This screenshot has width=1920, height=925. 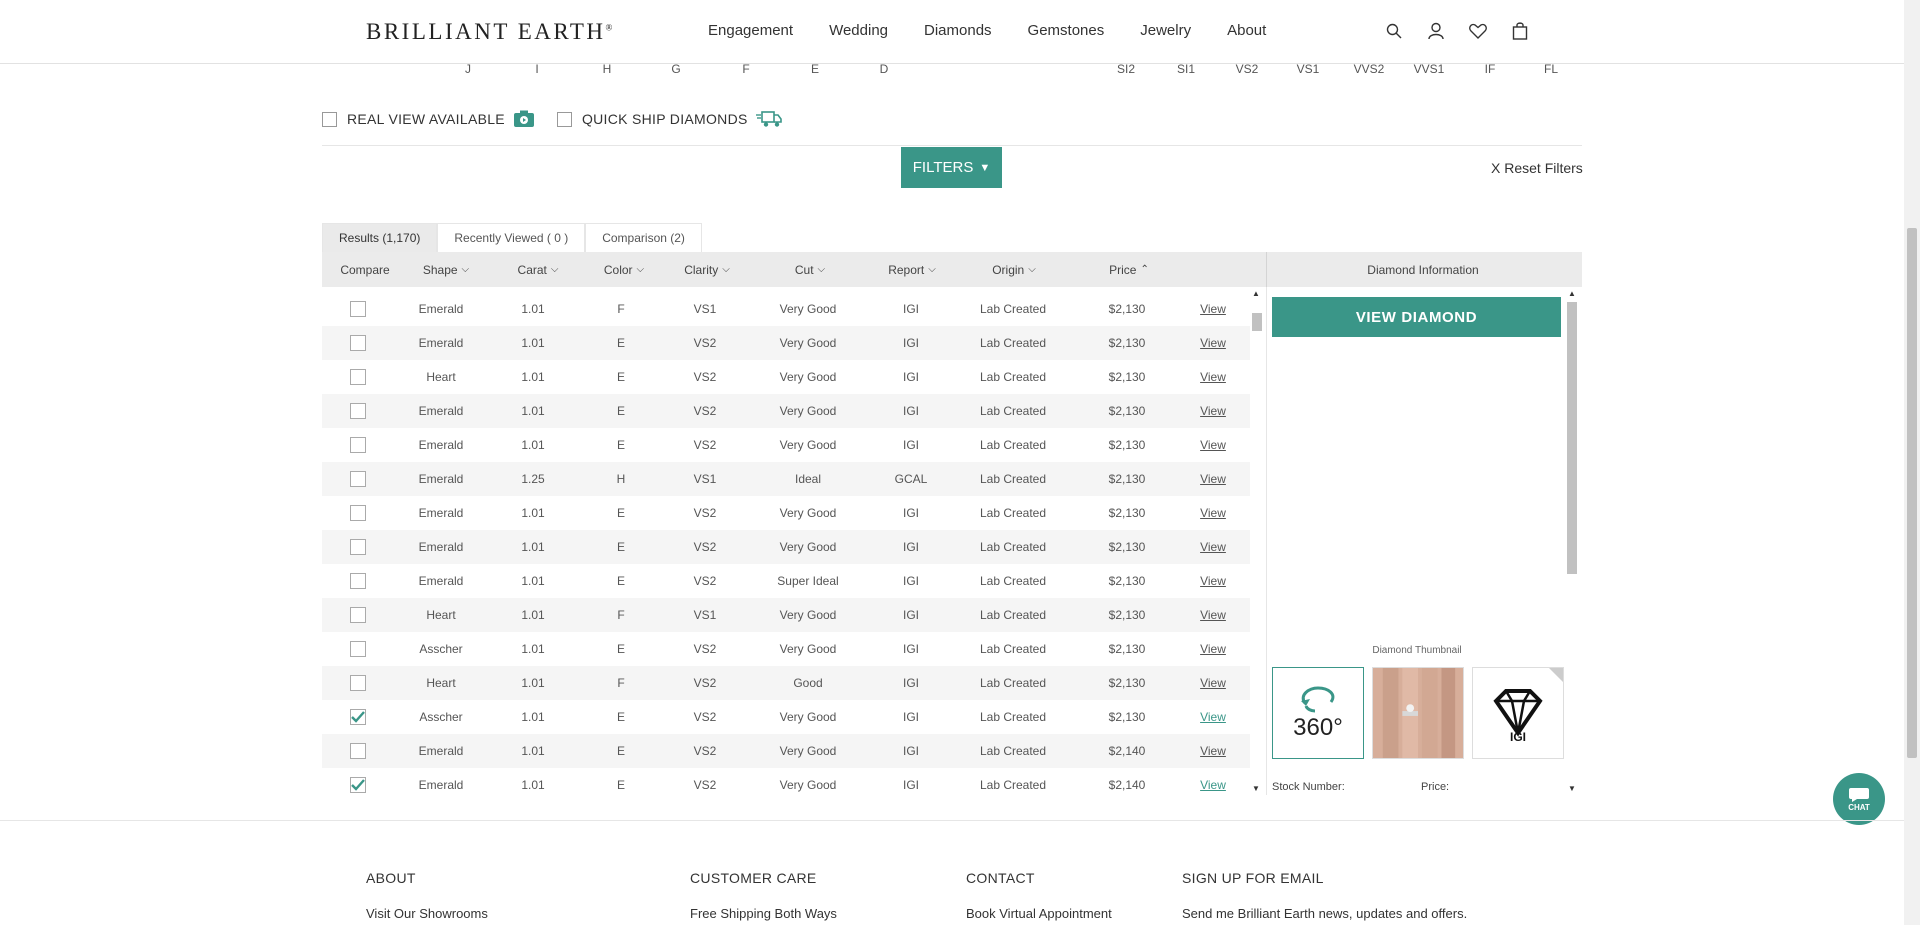 What do you see at coordinates (427, 913) in the screenshot?
I see `footer-showrooms-link: Visit Our Showrooms` at bounding box center [427, 913].